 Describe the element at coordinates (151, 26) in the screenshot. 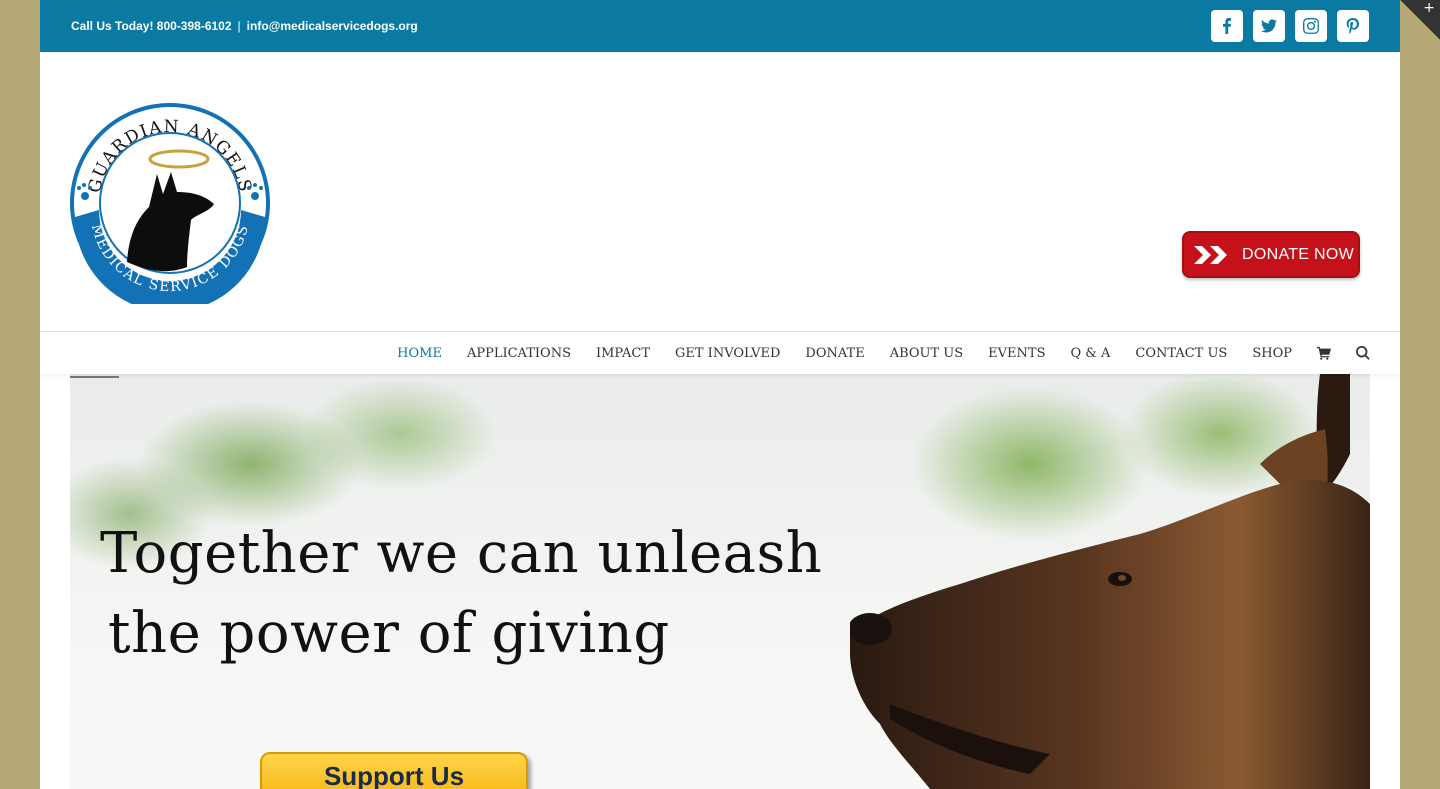

I see `phone-text: Call Us Today! 800-398-6102` at that location.